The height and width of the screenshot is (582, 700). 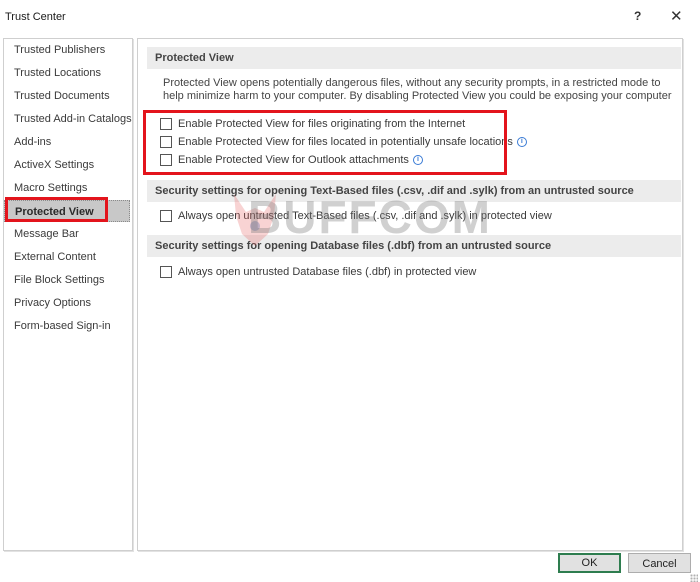 What do you see at coordinates (694, 578) in the screenshot?
I see `resize-grip-icon` at bounding box center [694, 578].